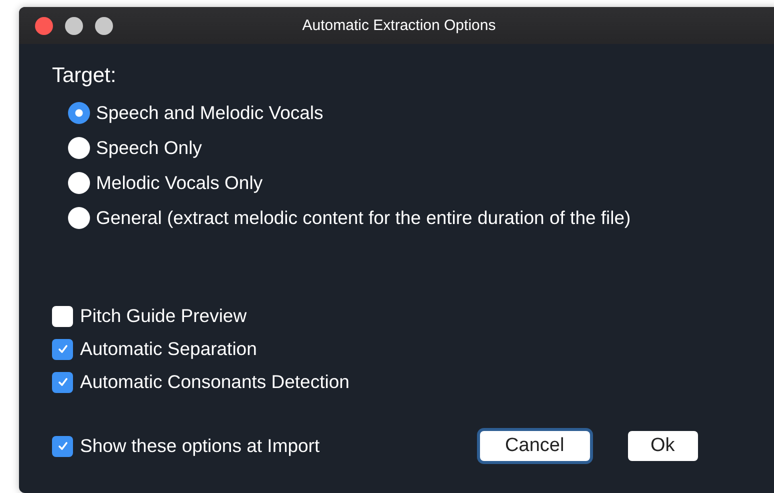 The height and width of the screenshot is (493, 774). I want to click on ok-button: Ok, so click(663, 446).